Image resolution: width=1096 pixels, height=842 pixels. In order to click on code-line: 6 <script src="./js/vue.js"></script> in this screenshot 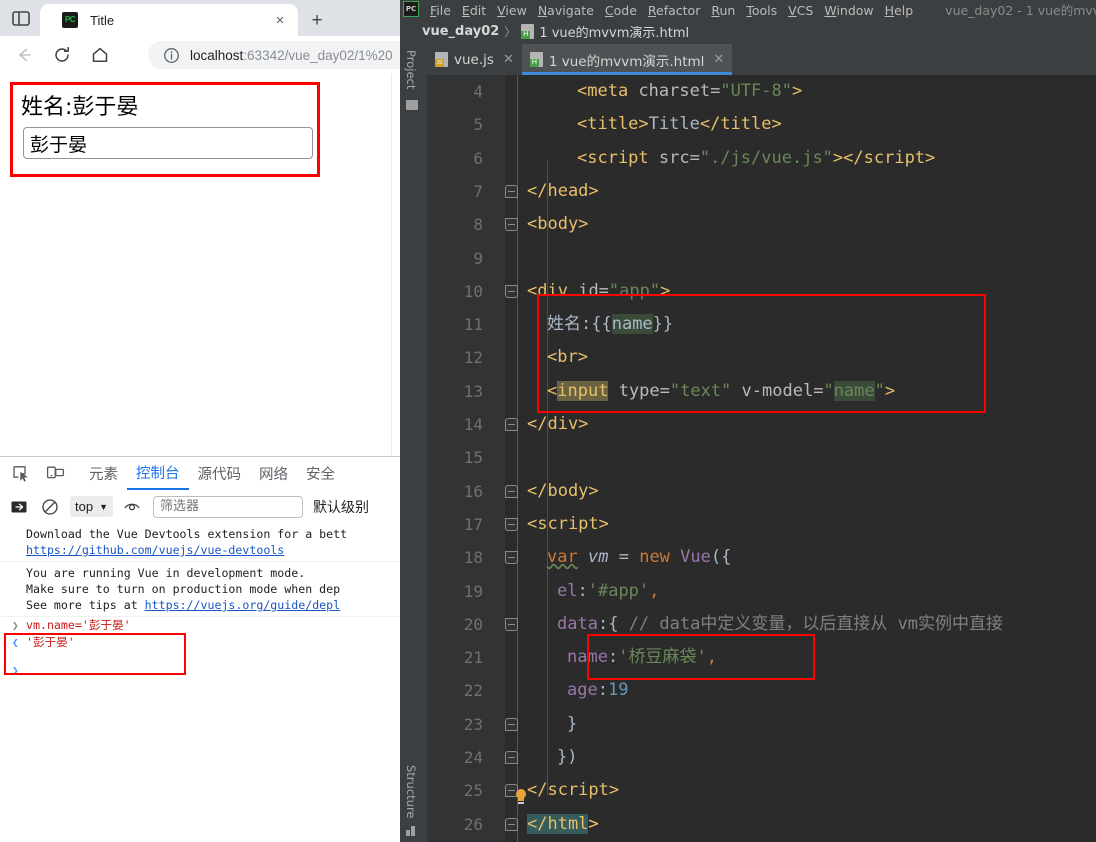, I will do `click(761, 158)`.